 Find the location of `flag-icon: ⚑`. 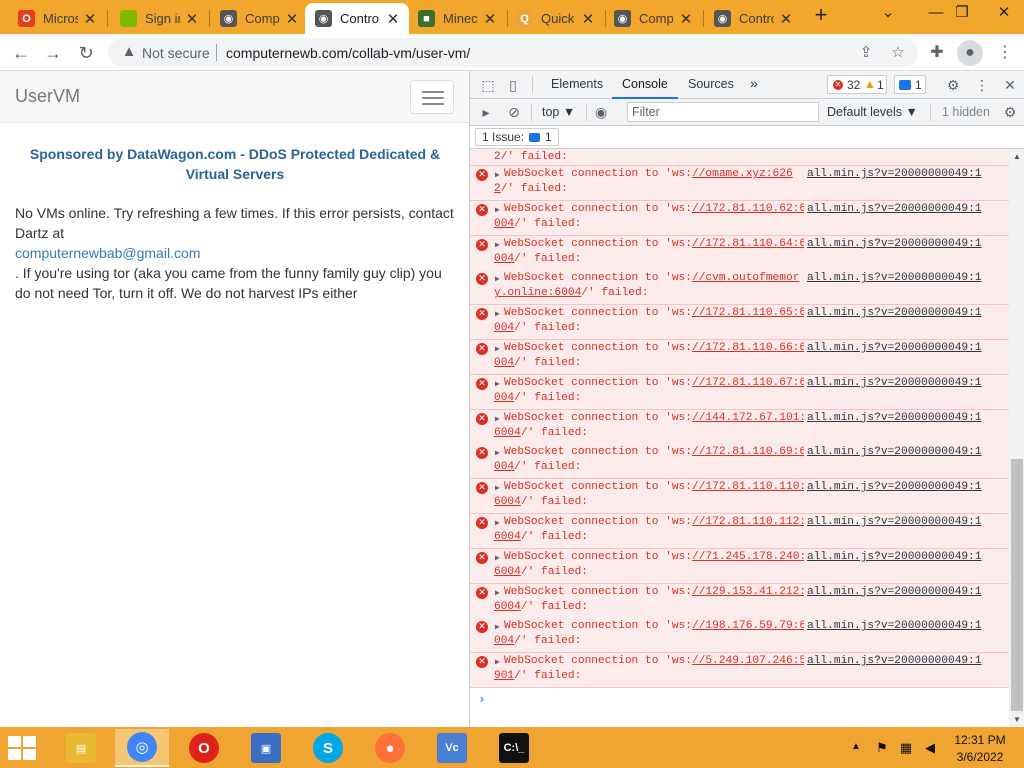

flag-icon: ⚑ is located at coordinates (882, 748).